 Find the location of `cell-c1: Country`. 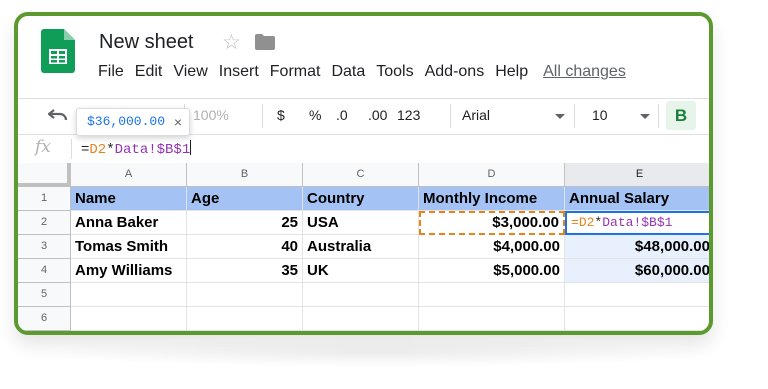

cell-c1: Country is located at coordinates (361, 199).